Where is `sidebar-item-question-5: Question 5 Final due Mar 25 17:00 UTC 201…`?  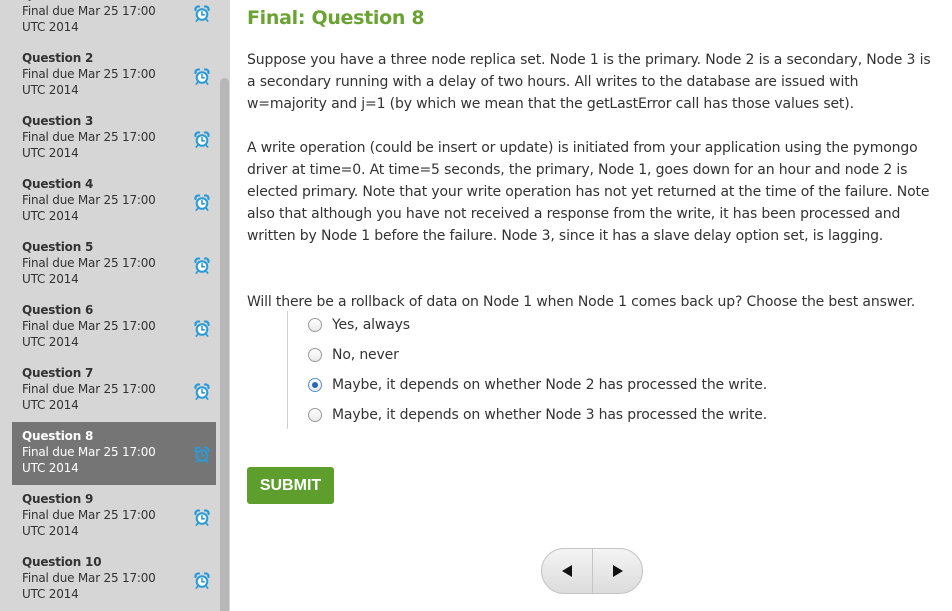 sidebar-item-question-5: Question 5 Final due Mar 25 17:00 UTC 201… is located at coordinates (114, 264).